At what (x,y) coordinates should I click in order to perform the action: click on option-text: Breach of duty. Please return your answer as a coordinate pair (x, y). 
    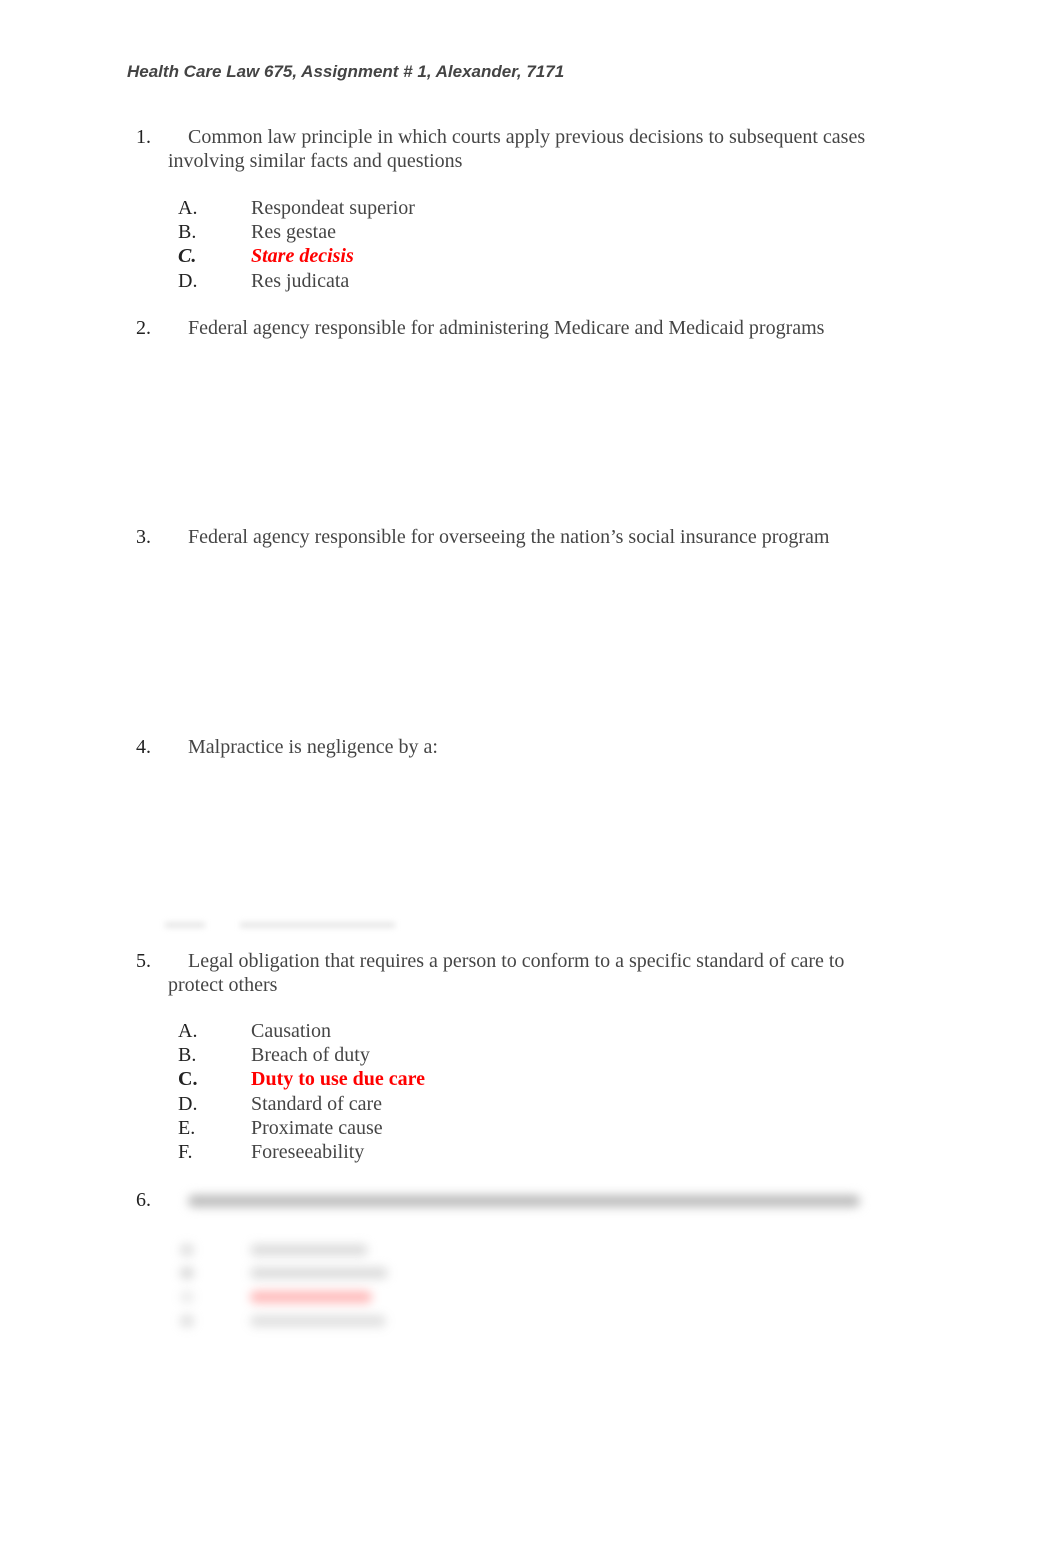
    Looking at the image, I should click on (310, 1055).